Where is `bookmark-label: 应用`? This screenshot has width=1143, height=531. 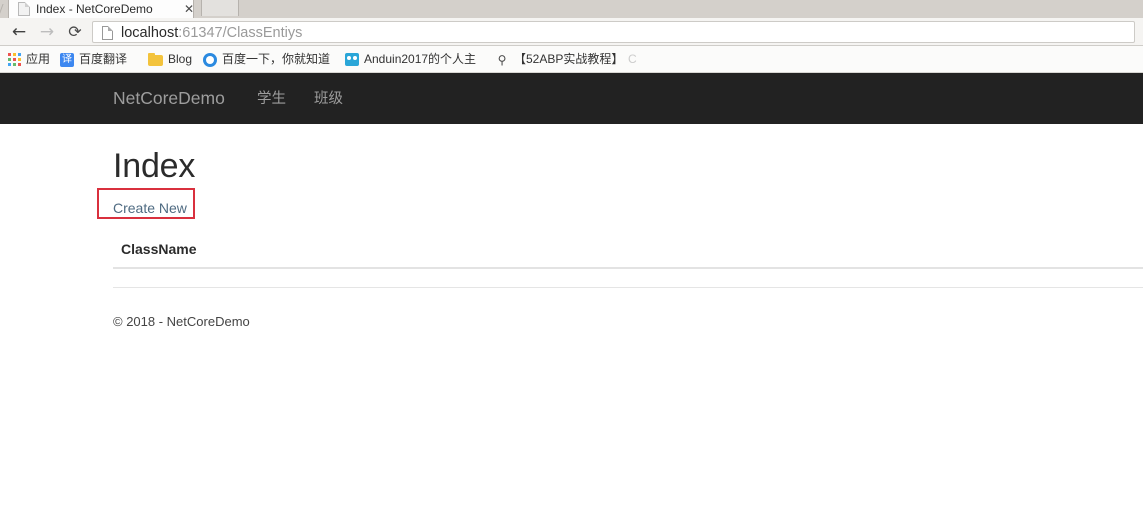
bookmark-label: 应用 is located at coordinates (38, 59).